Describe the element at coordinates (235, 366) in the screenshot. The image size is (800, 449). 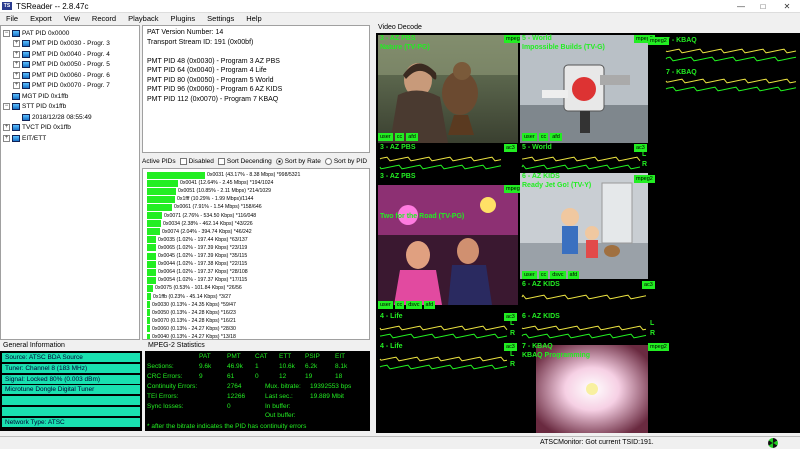
I see `stat-value: 46.9k` at that location.